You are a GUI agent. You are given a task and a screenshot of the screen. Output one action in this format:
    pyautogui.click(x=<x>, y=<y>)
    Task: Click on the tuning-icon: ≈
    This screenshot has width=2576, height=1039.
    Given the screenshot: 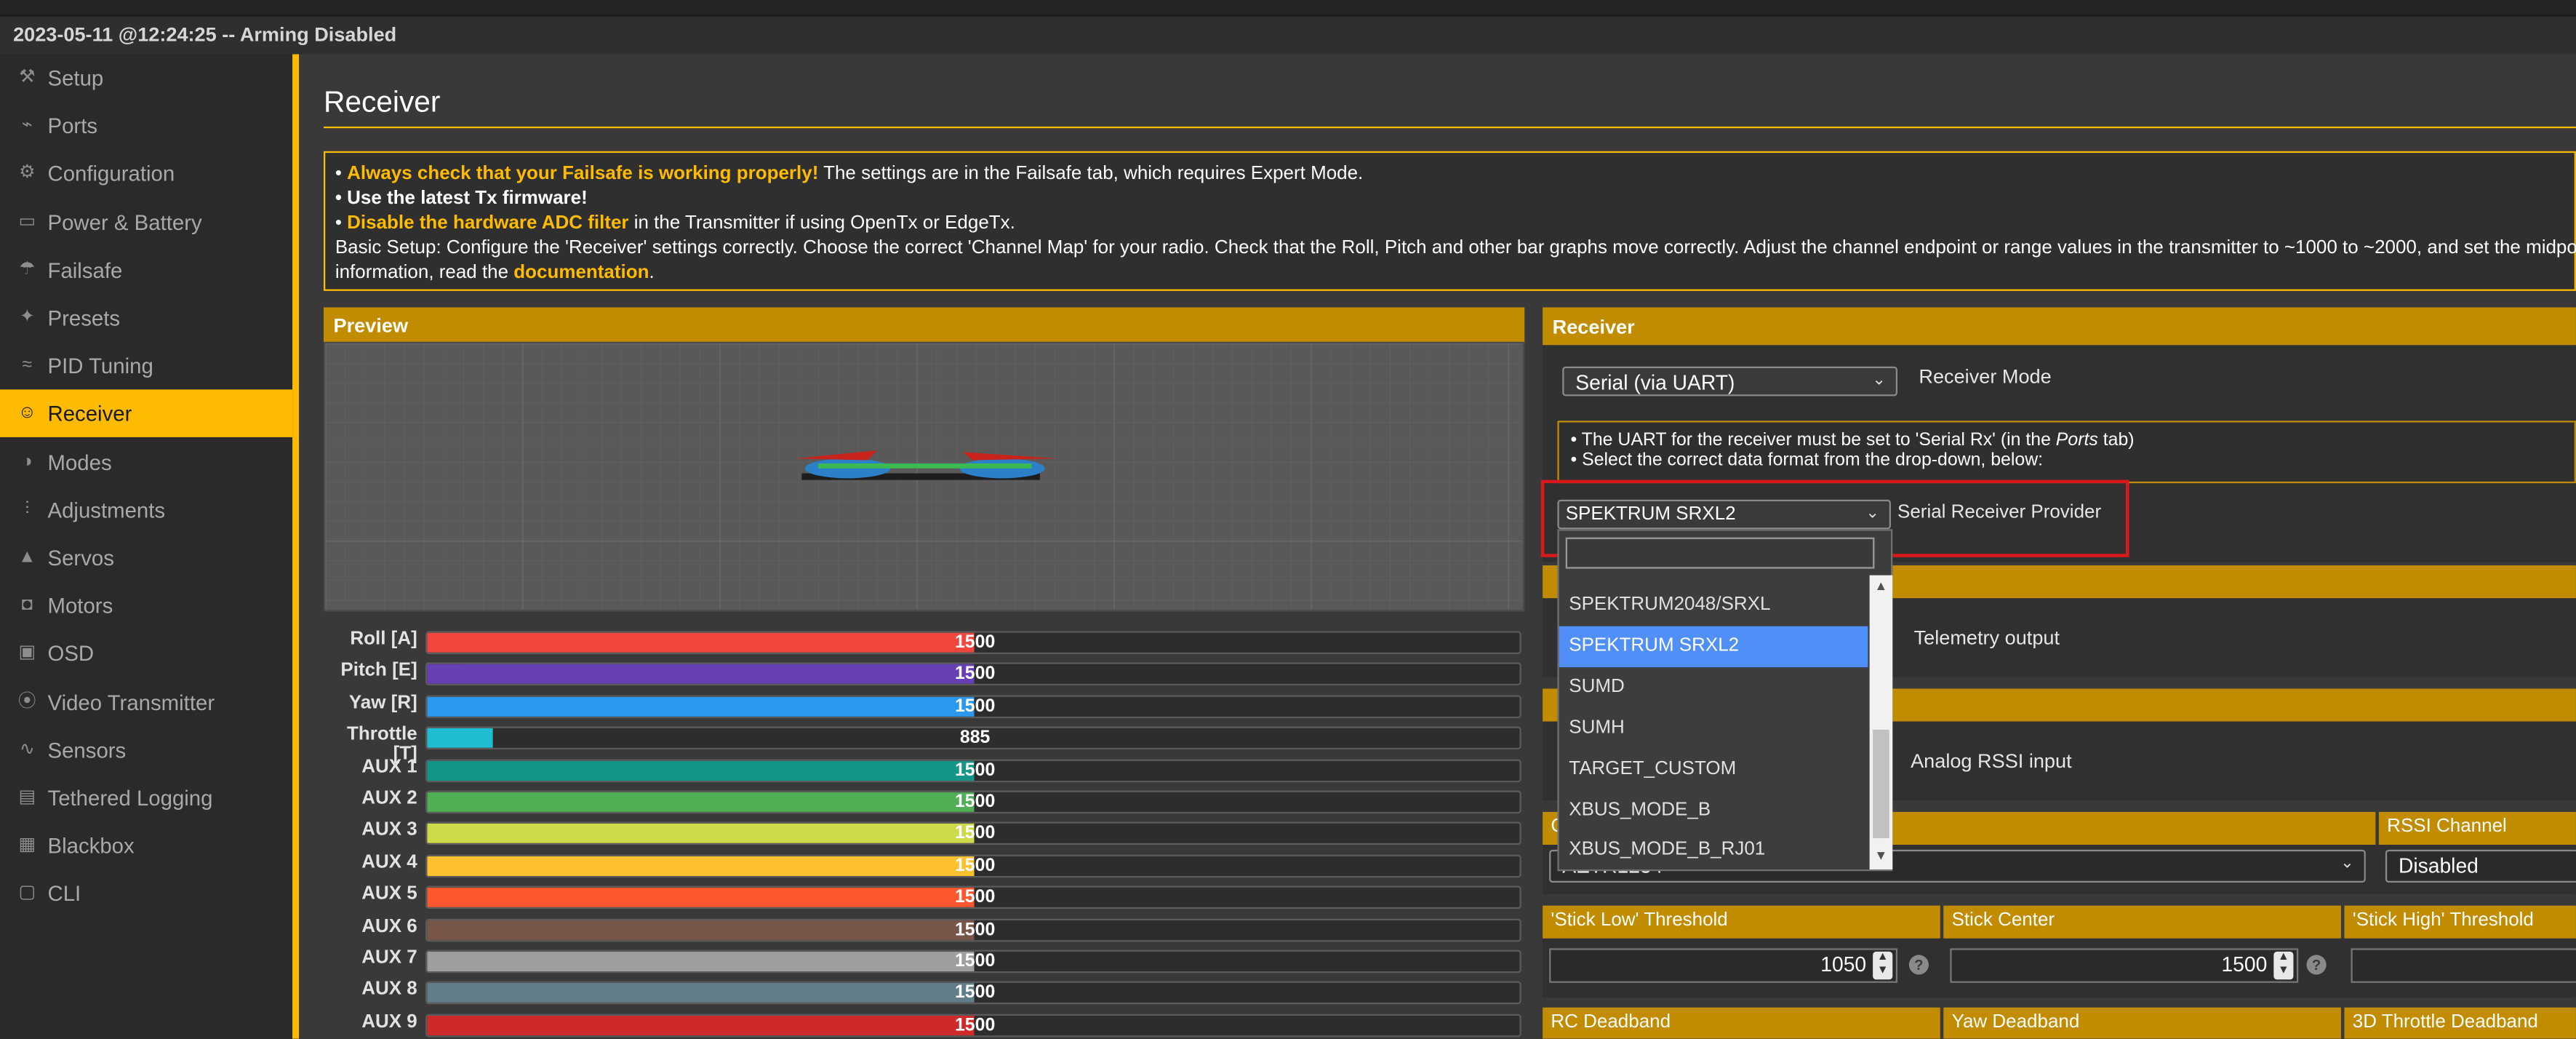 What is the action you would take?
    pyautogui.click(x=27, y=365)
    